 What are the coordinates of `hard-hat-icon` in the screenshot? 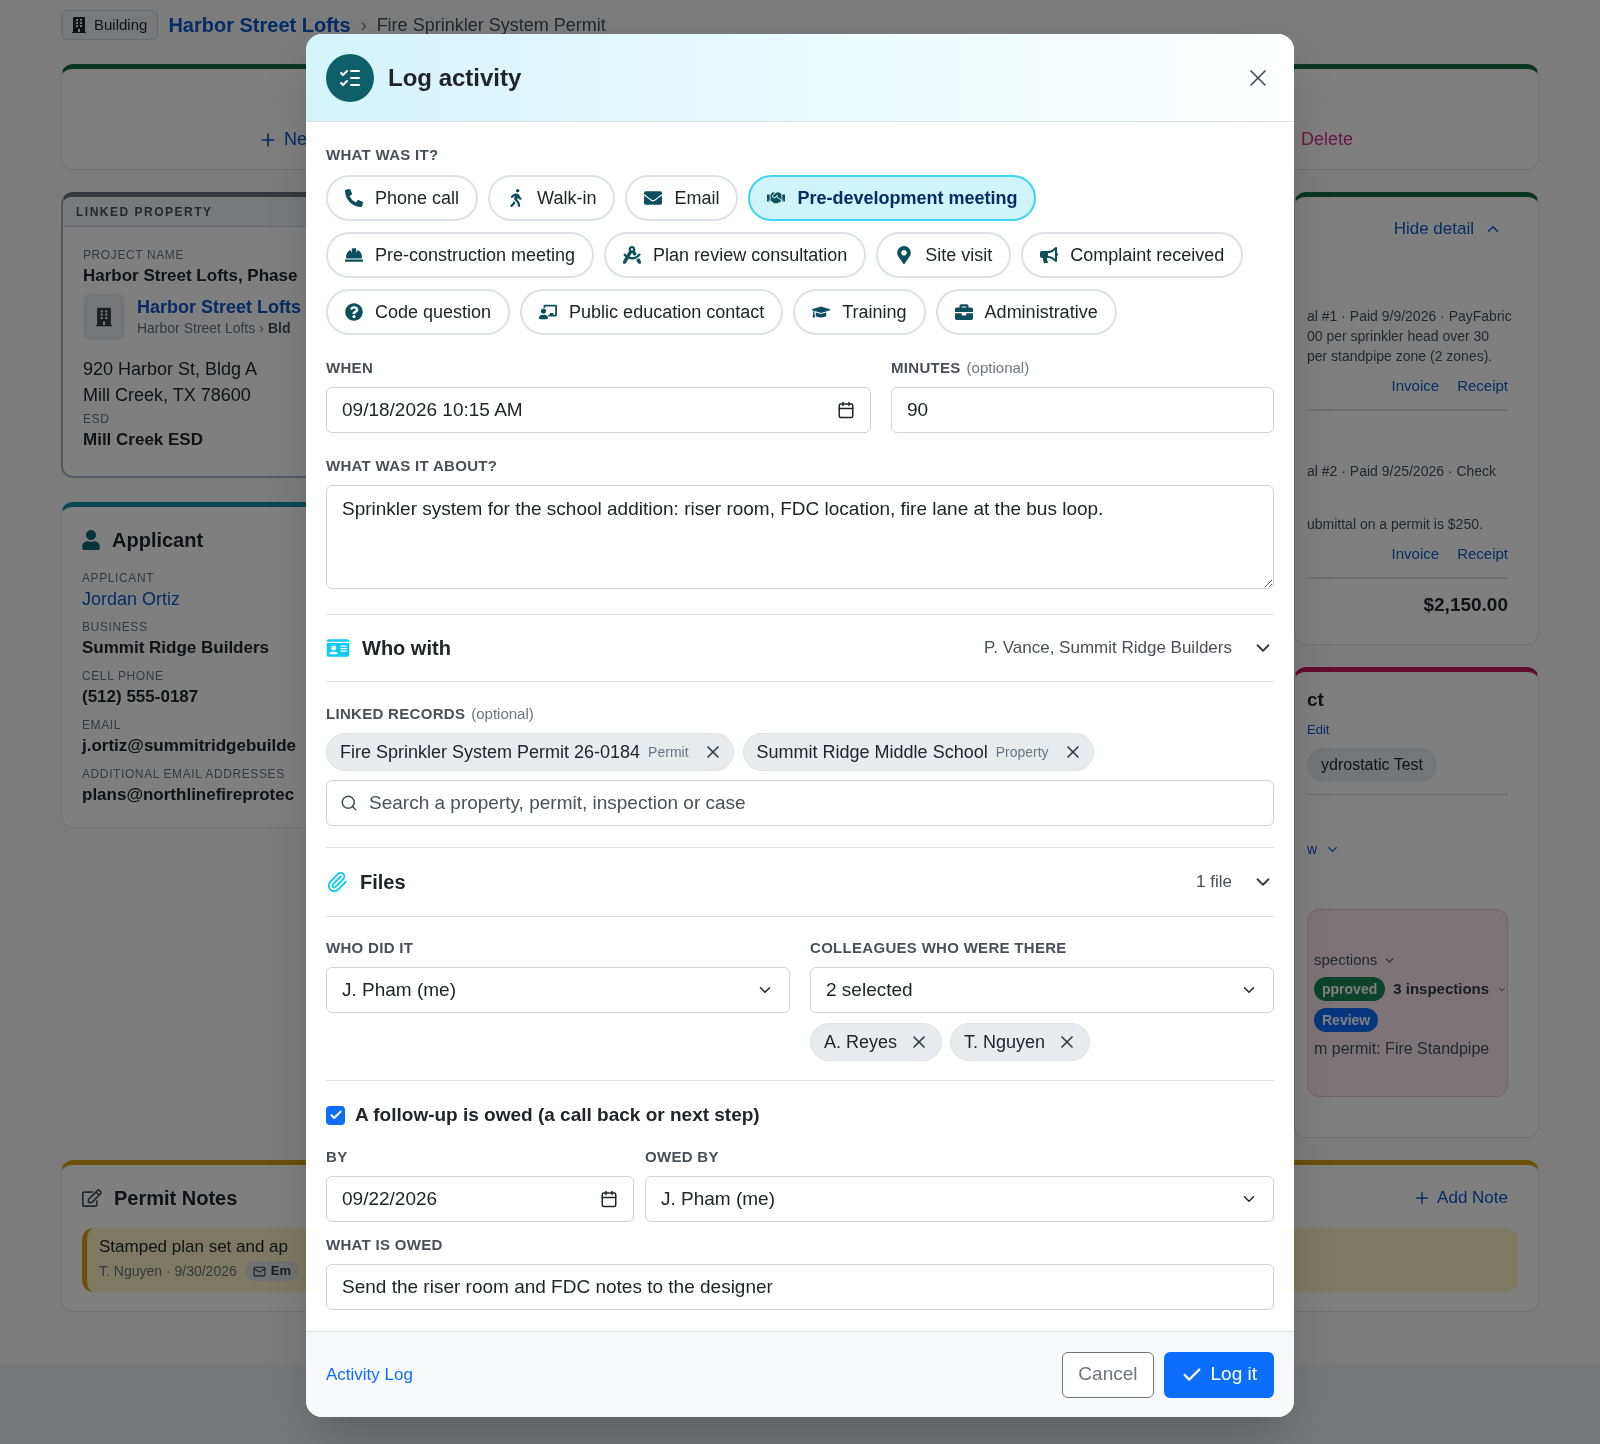 It's located at (354, 255).